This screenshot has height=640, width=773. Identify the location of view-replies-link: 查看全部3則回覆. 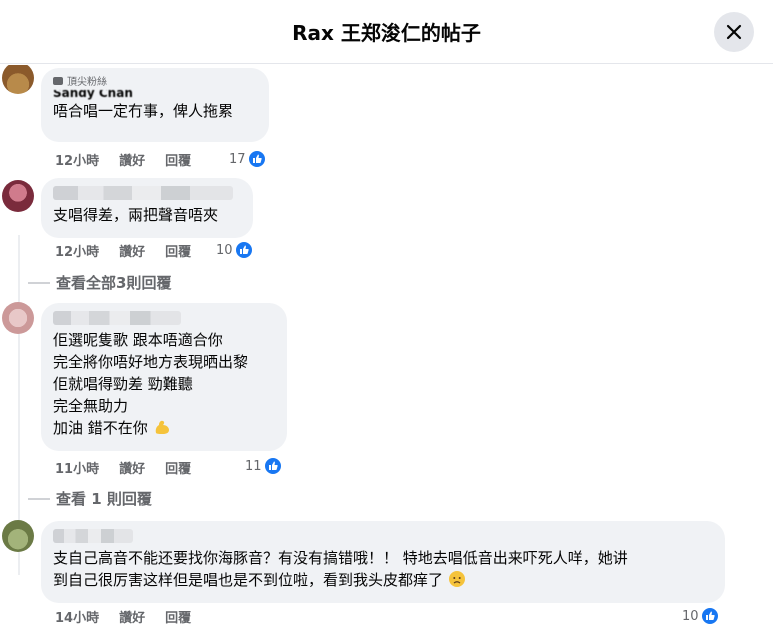
(99, 282).